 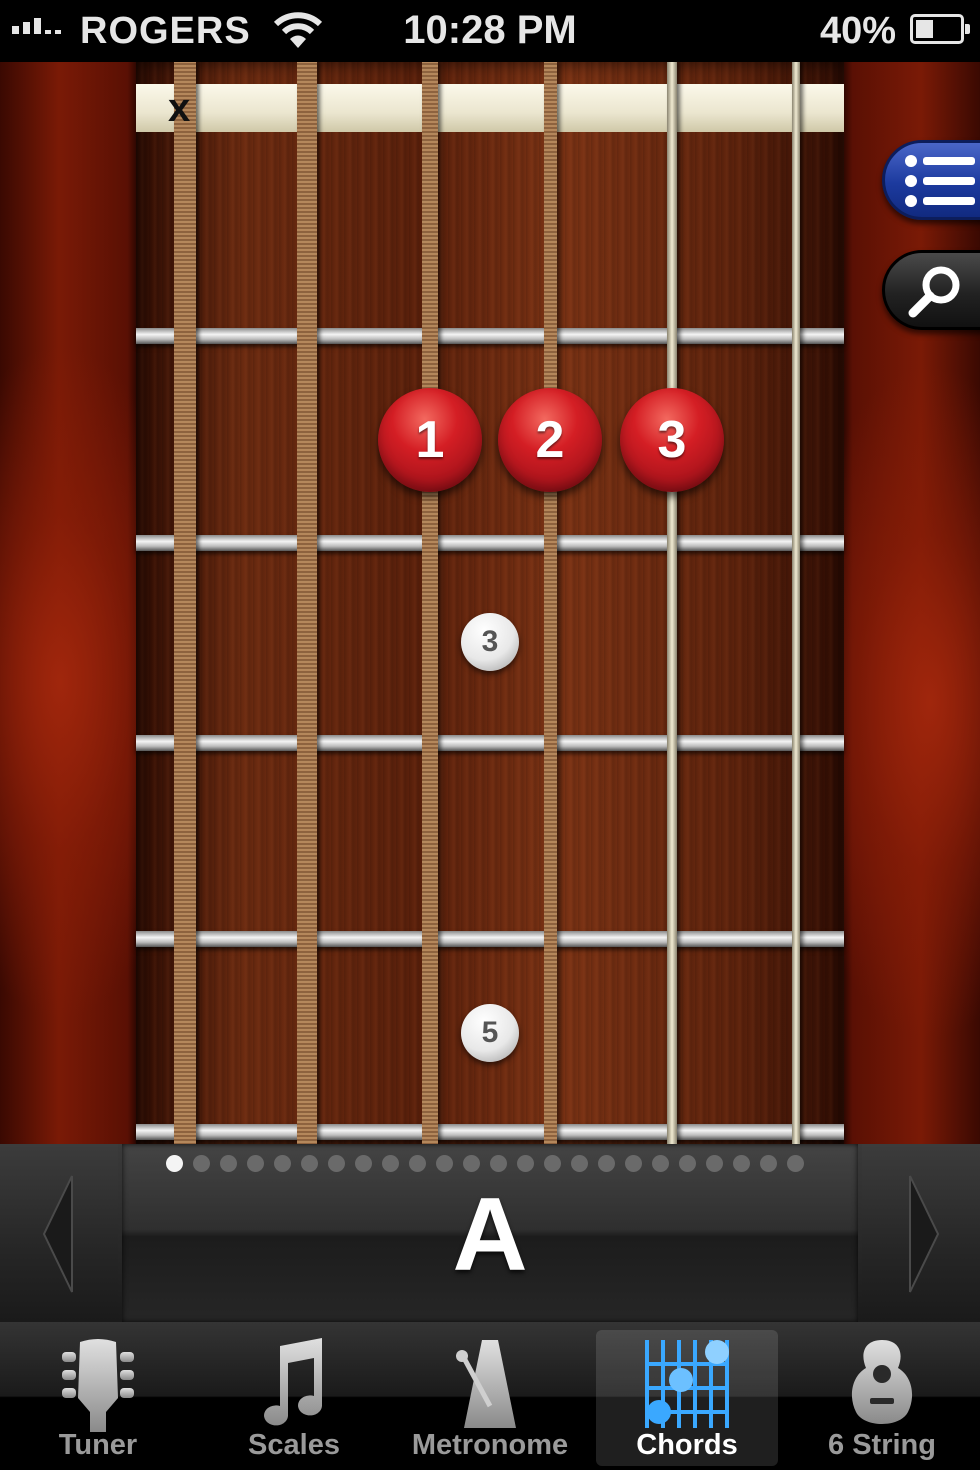 What do you see at coordinates (307, 603) in the screenshot?
I see `string-a` at bounding box center [307, 603].